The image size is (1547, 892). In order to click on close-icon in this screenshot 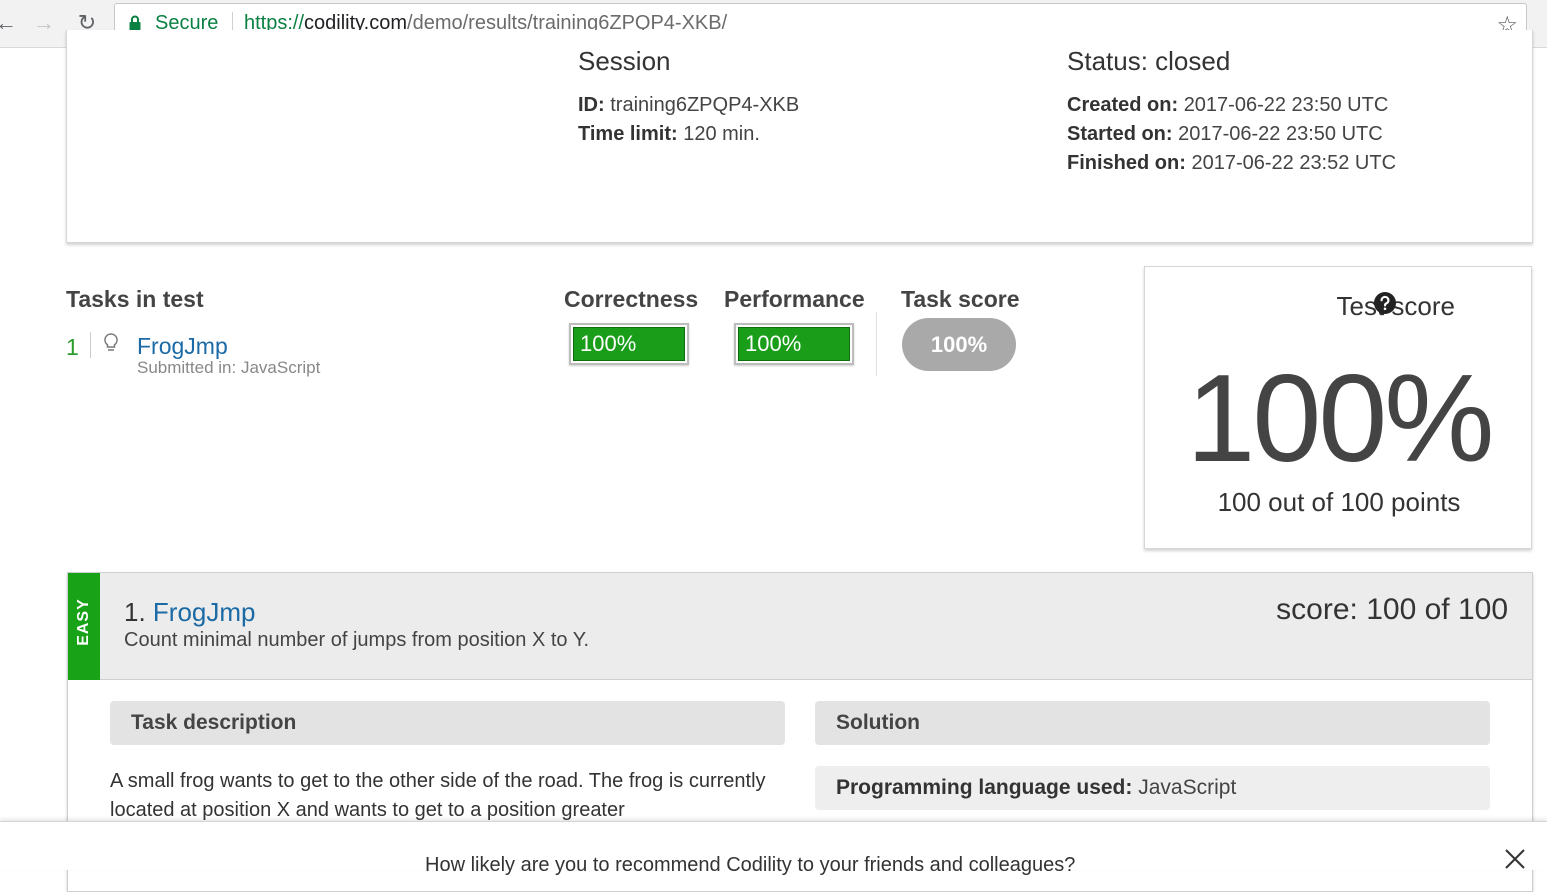, I will do `click(1515, 859)`.